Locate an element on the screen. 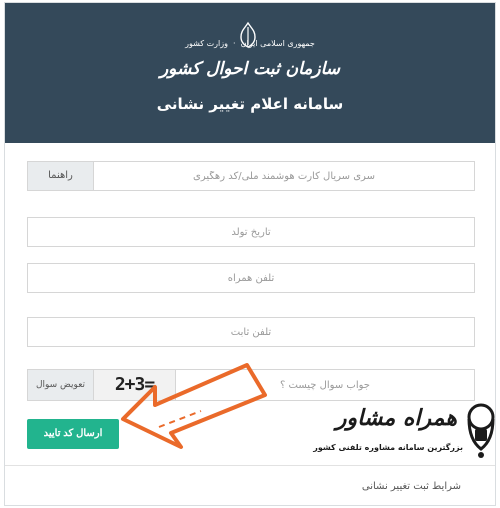  ministry-text: وزارت کشور is located at coordinates (206, 43).